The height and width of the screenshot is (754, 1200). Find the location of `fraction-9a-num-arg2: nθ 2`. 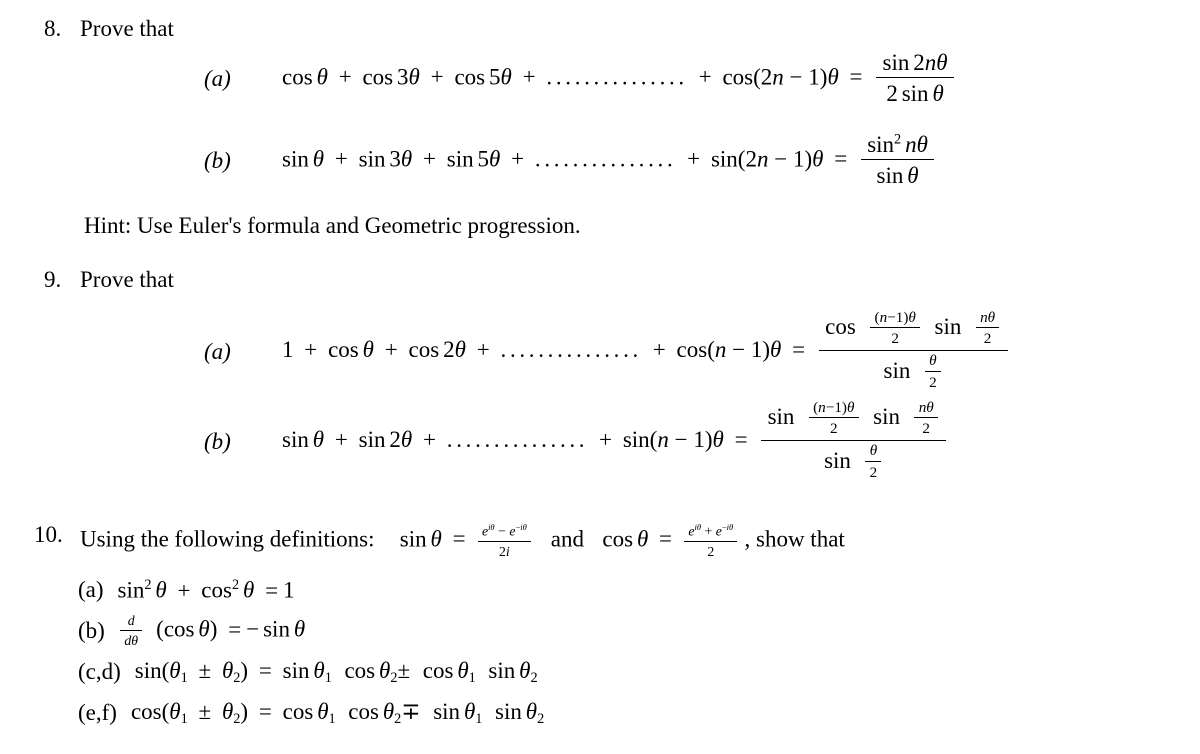

fraction-9a-num-arg2: nθ 2 is located at coordinates (987, 329).